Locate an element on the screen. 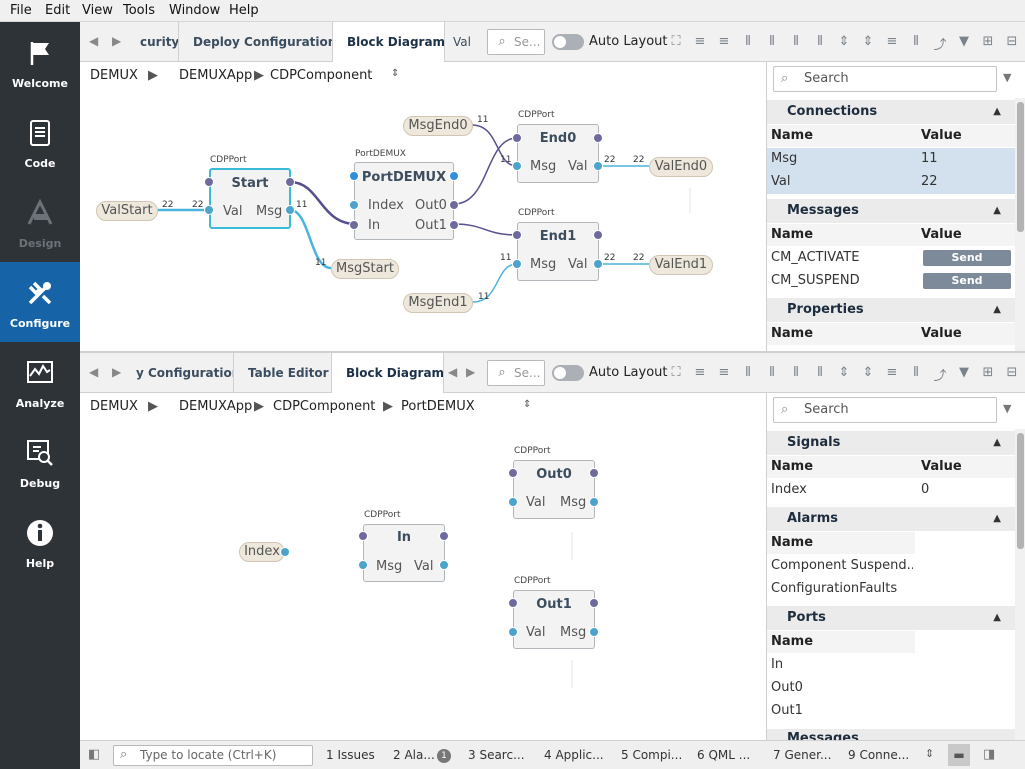 The width and height of the screenshot is (1025, 769). pill-msgstart: MsgStart is located at coordinates (365, 269).